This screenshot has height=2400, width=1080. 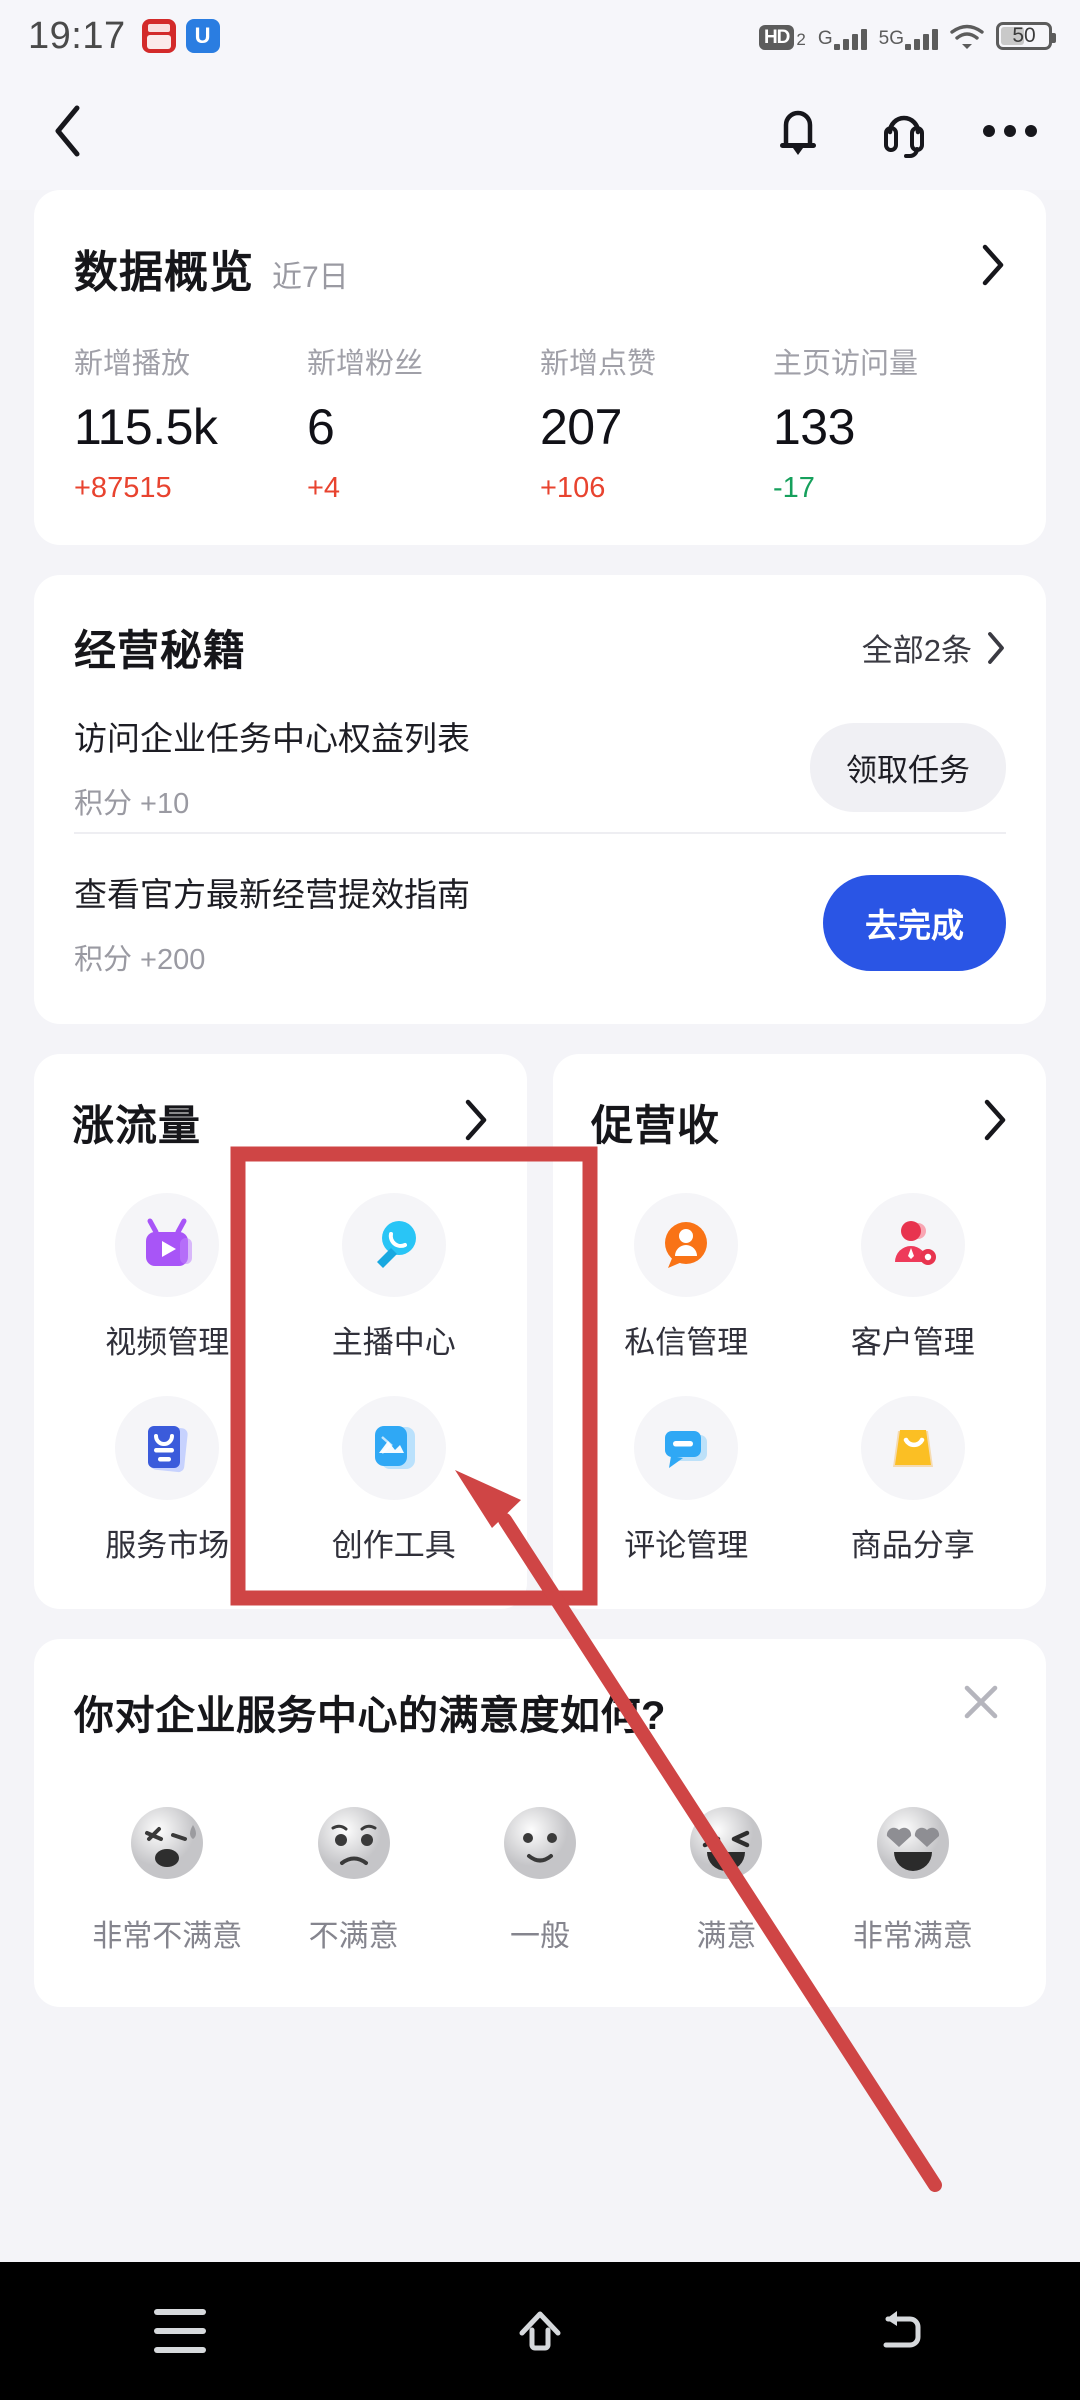 I want to click on wifi-icon, so click(x=967, y=37).